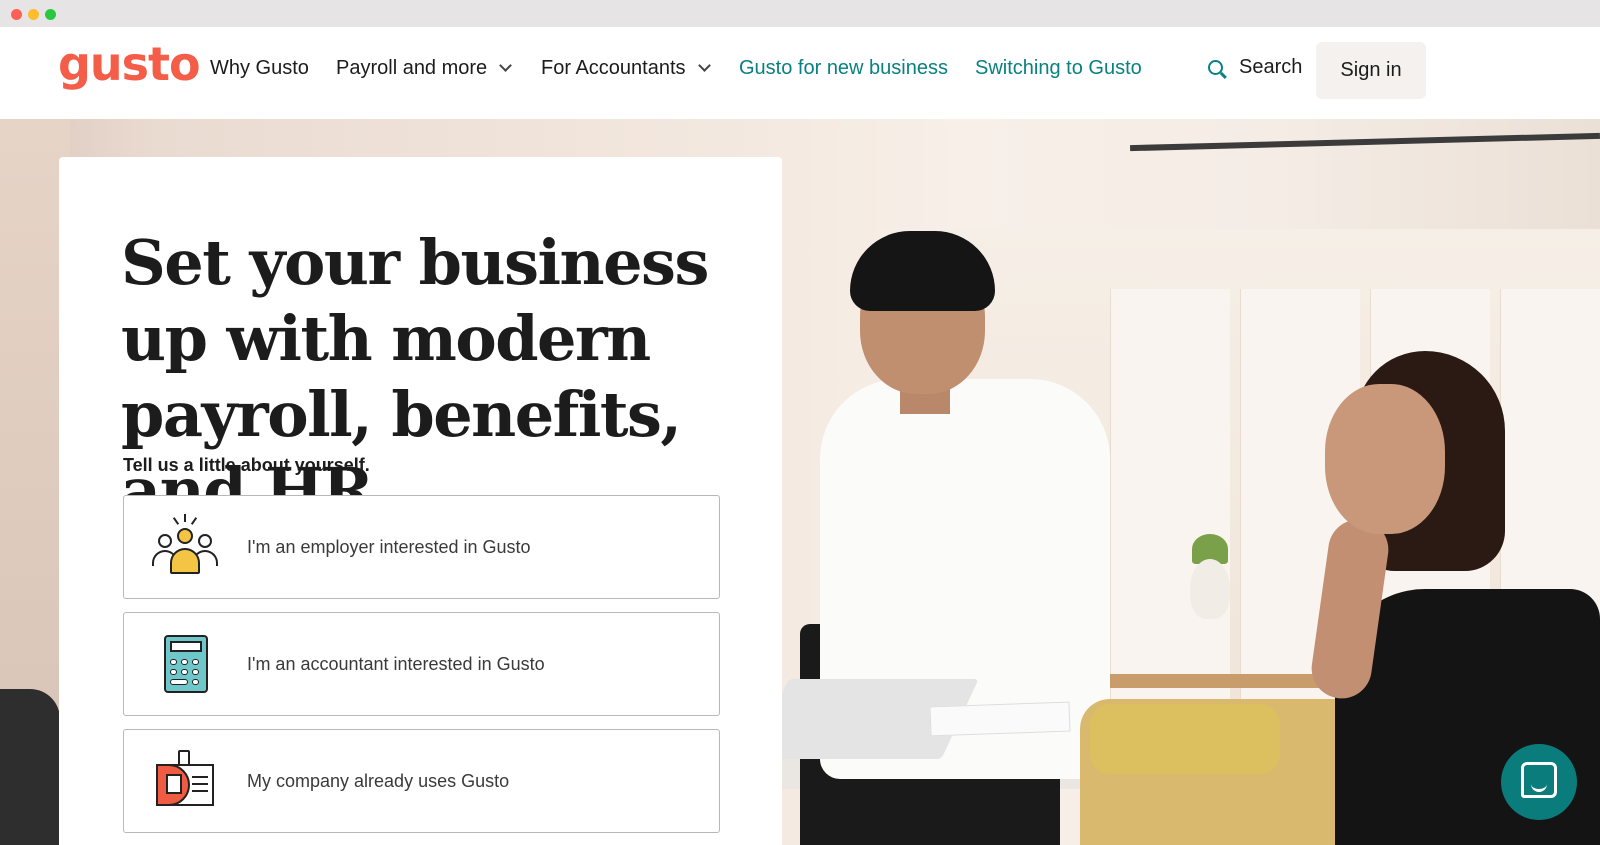 The image size is (1600, 845). What do you see at coordinates (129, 64) in the screenshot?
I see `gusto-logo: gusto` at bounding box center [129, 64].